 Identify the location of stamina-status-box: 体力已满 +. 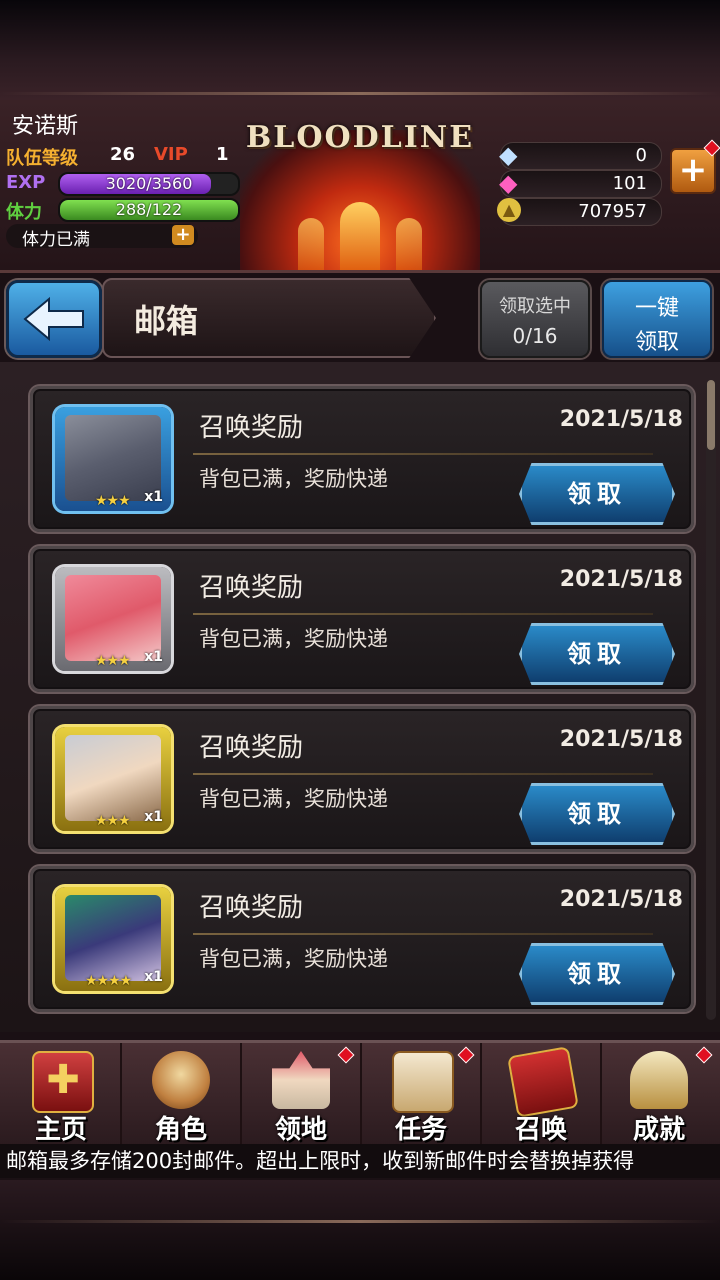
(102, 237).